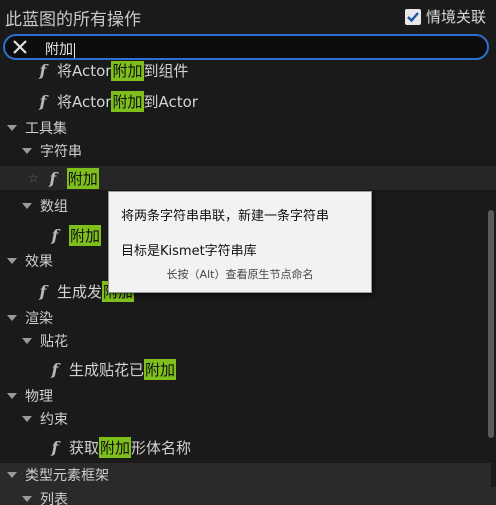  I want to click on list-item: f 将Actor 附加 到组件, so click(248, 71).